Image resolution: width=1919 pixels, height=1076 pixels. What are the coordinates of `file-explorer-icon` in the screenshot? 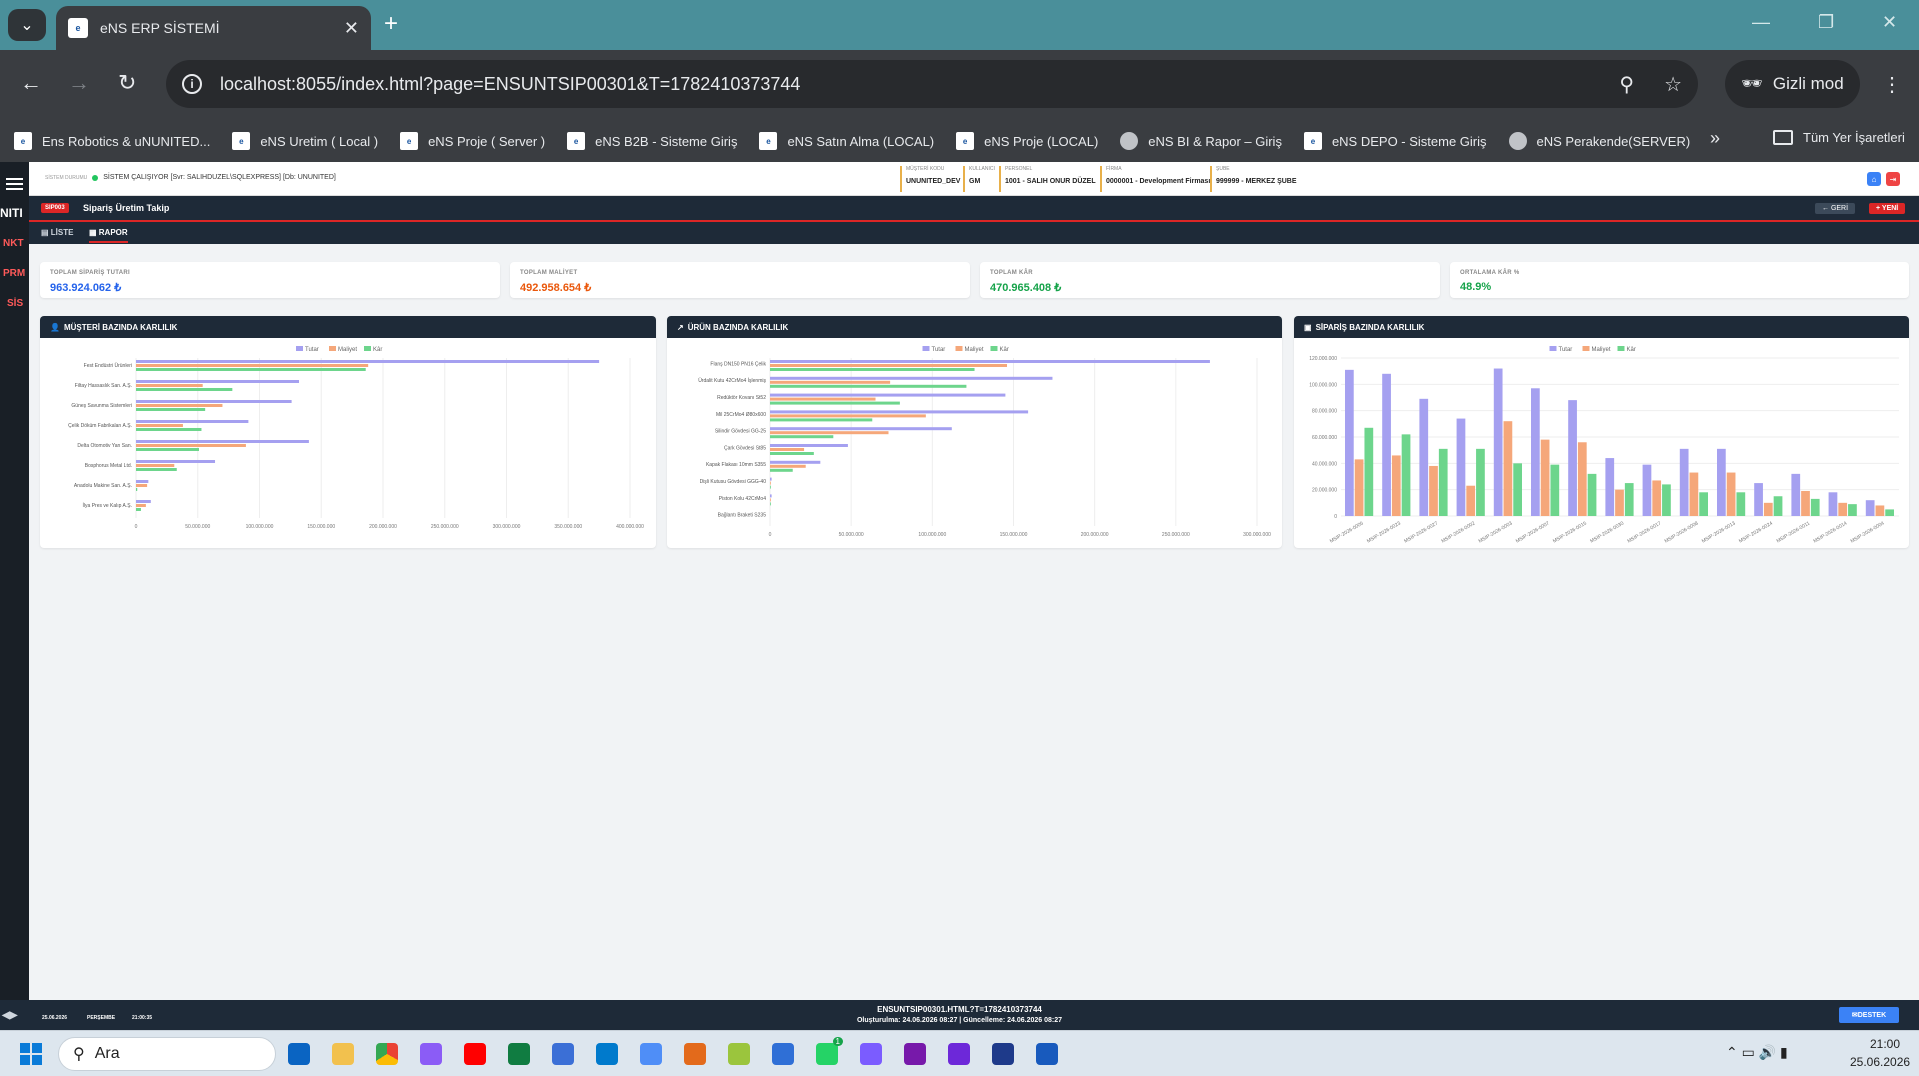 It's located at (343, 1054).